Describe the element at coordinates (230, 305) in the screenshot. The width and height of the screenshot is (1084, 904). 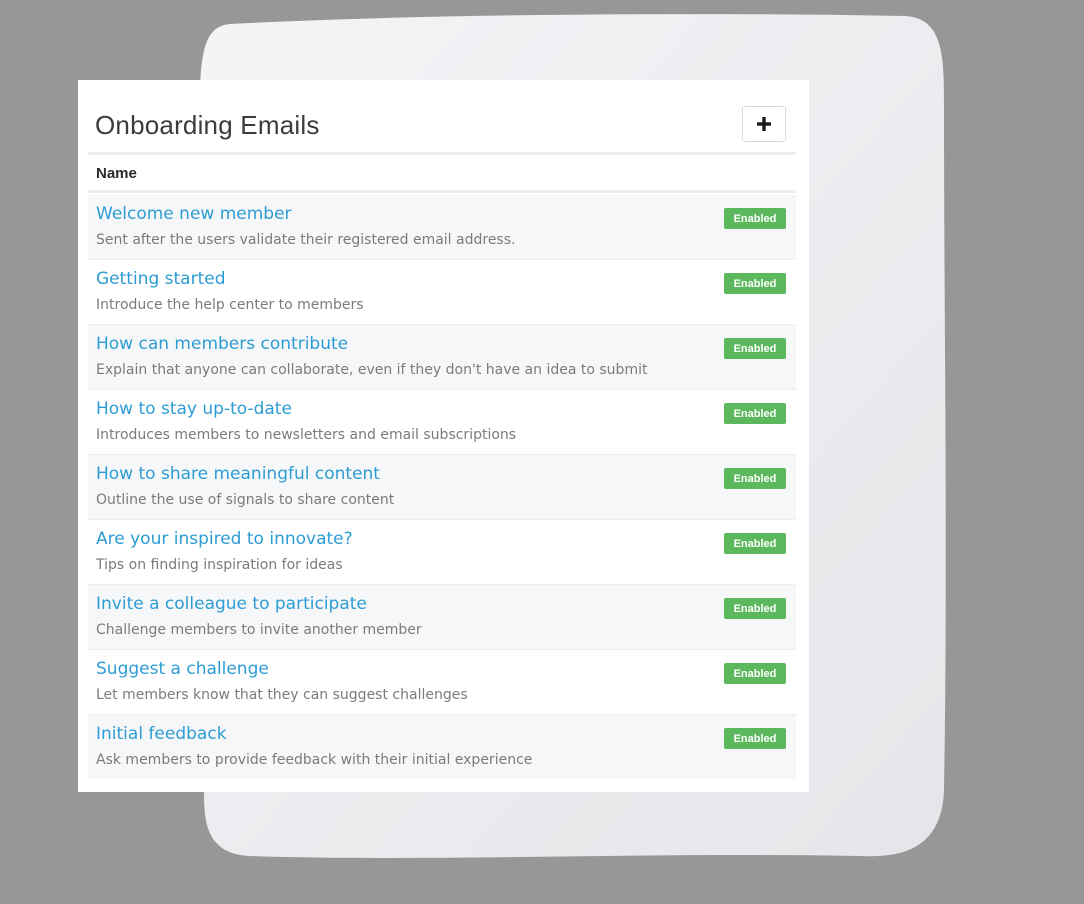
I see `email-description: Introduce the help center to members` at that location.